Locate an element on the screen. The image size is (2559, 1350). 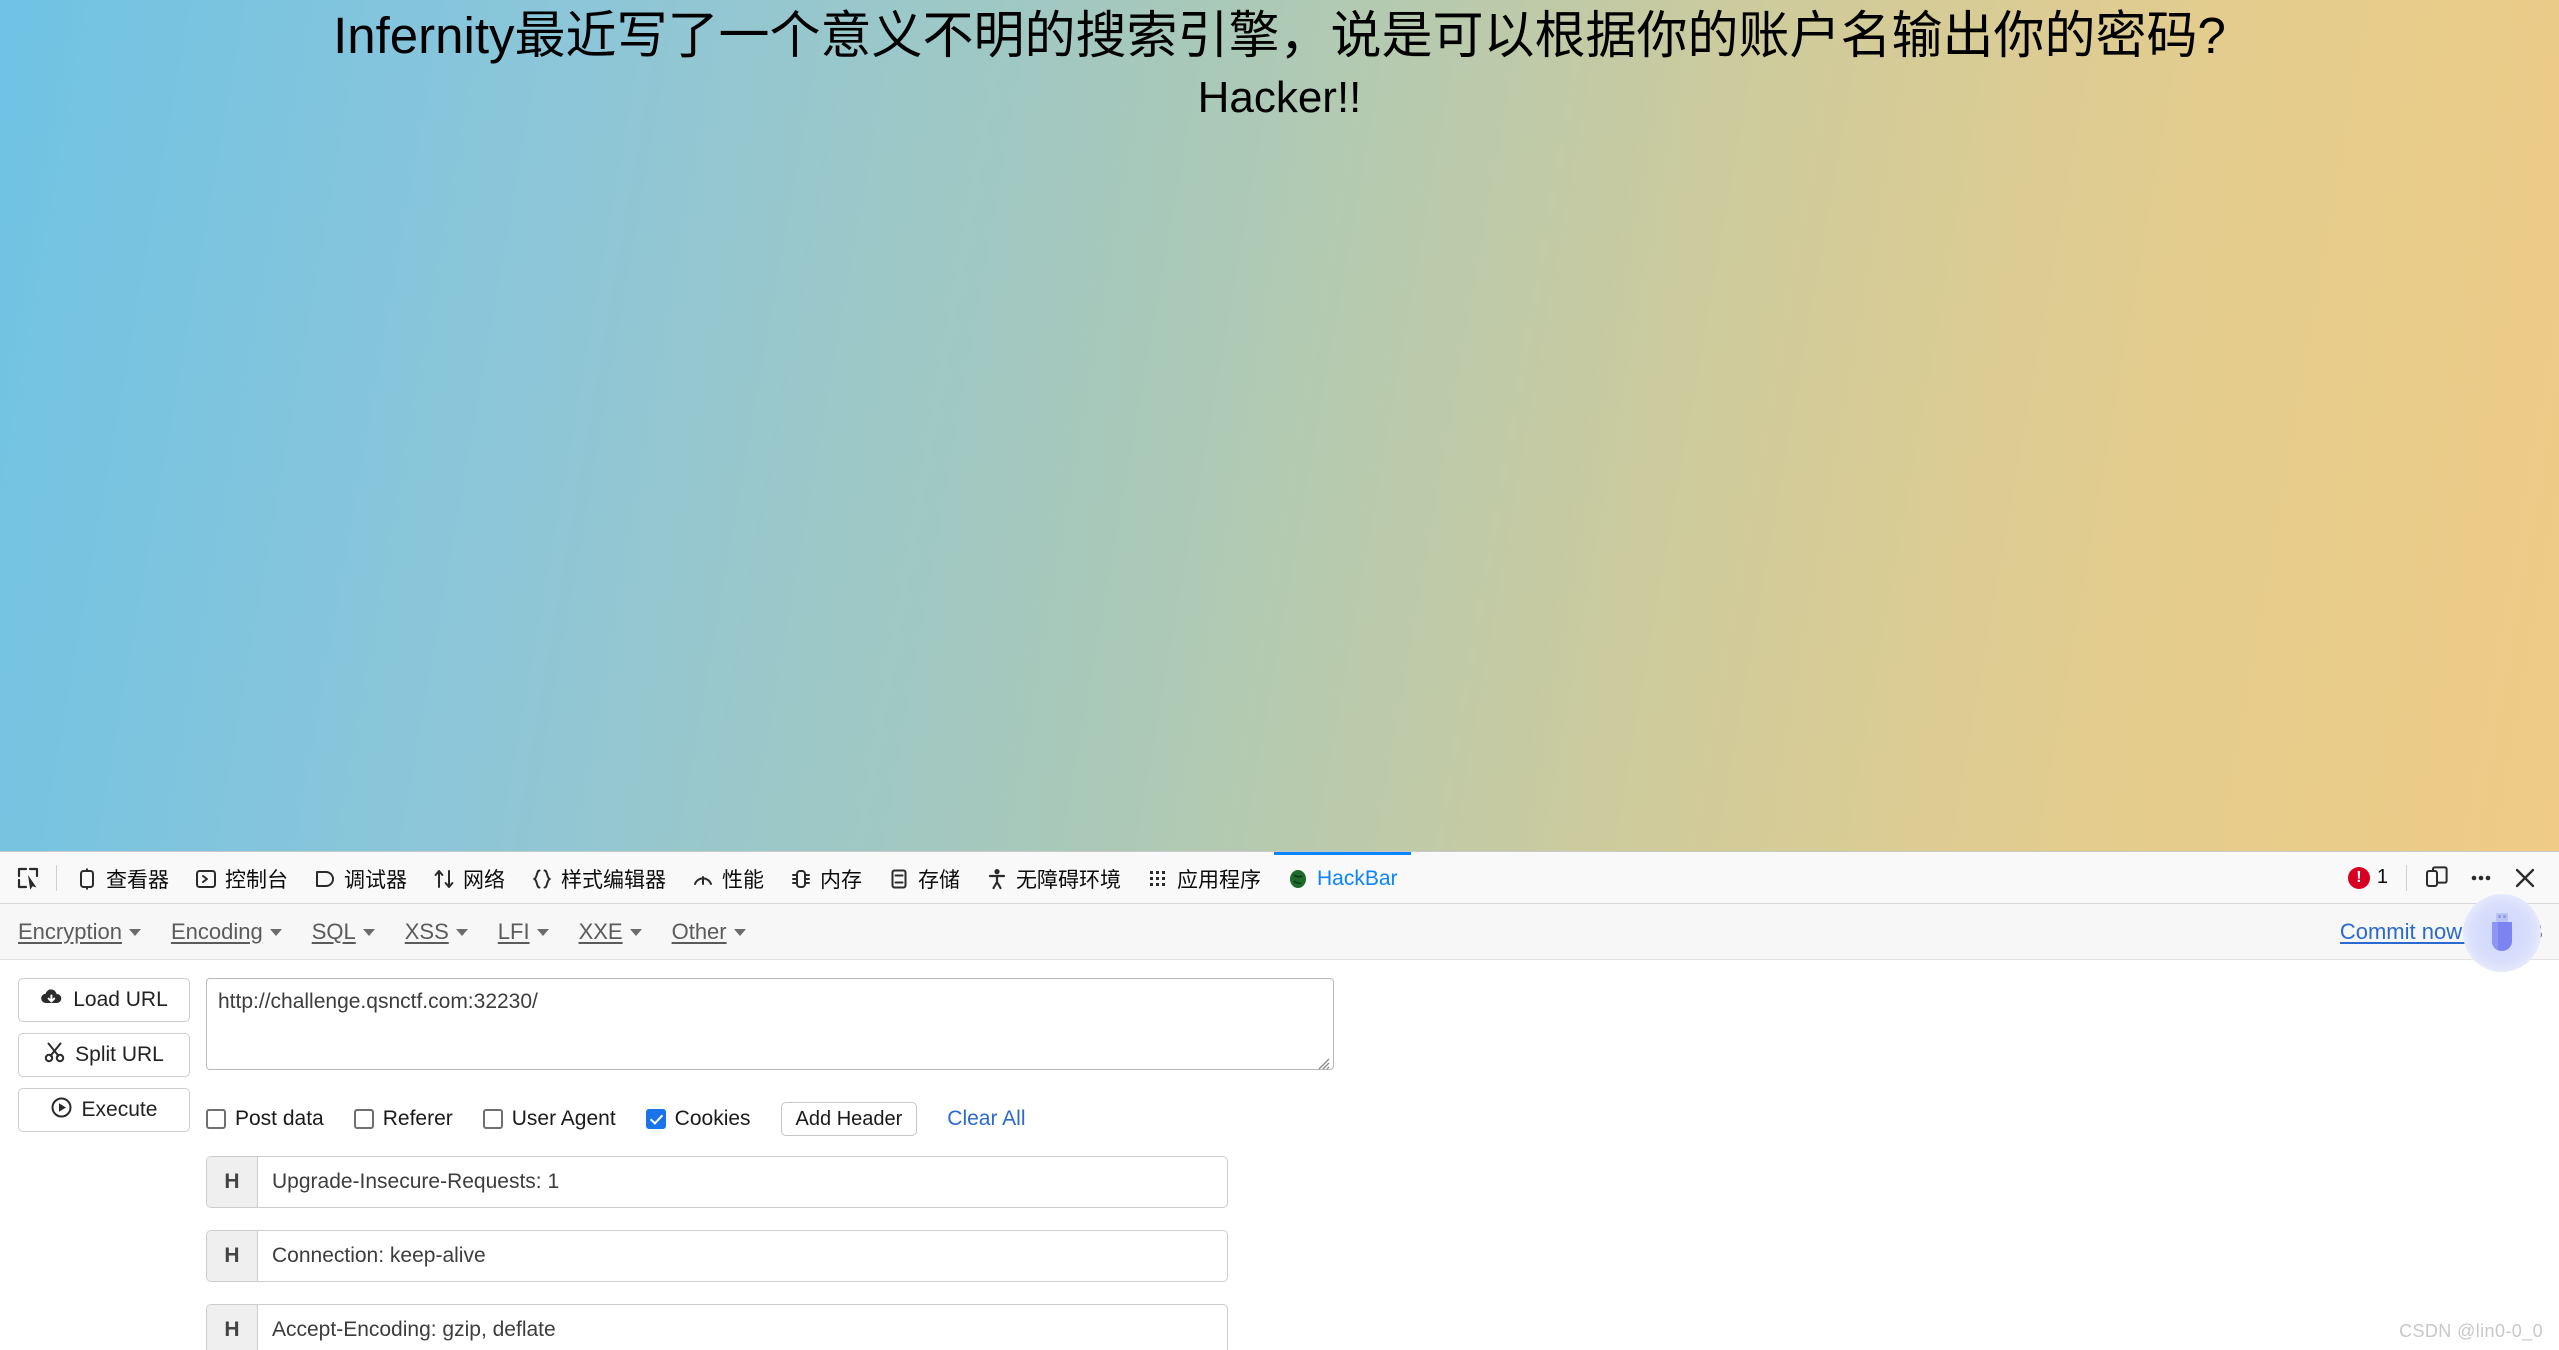
tab-performance: 性能 is located at coordinates (728, 877).